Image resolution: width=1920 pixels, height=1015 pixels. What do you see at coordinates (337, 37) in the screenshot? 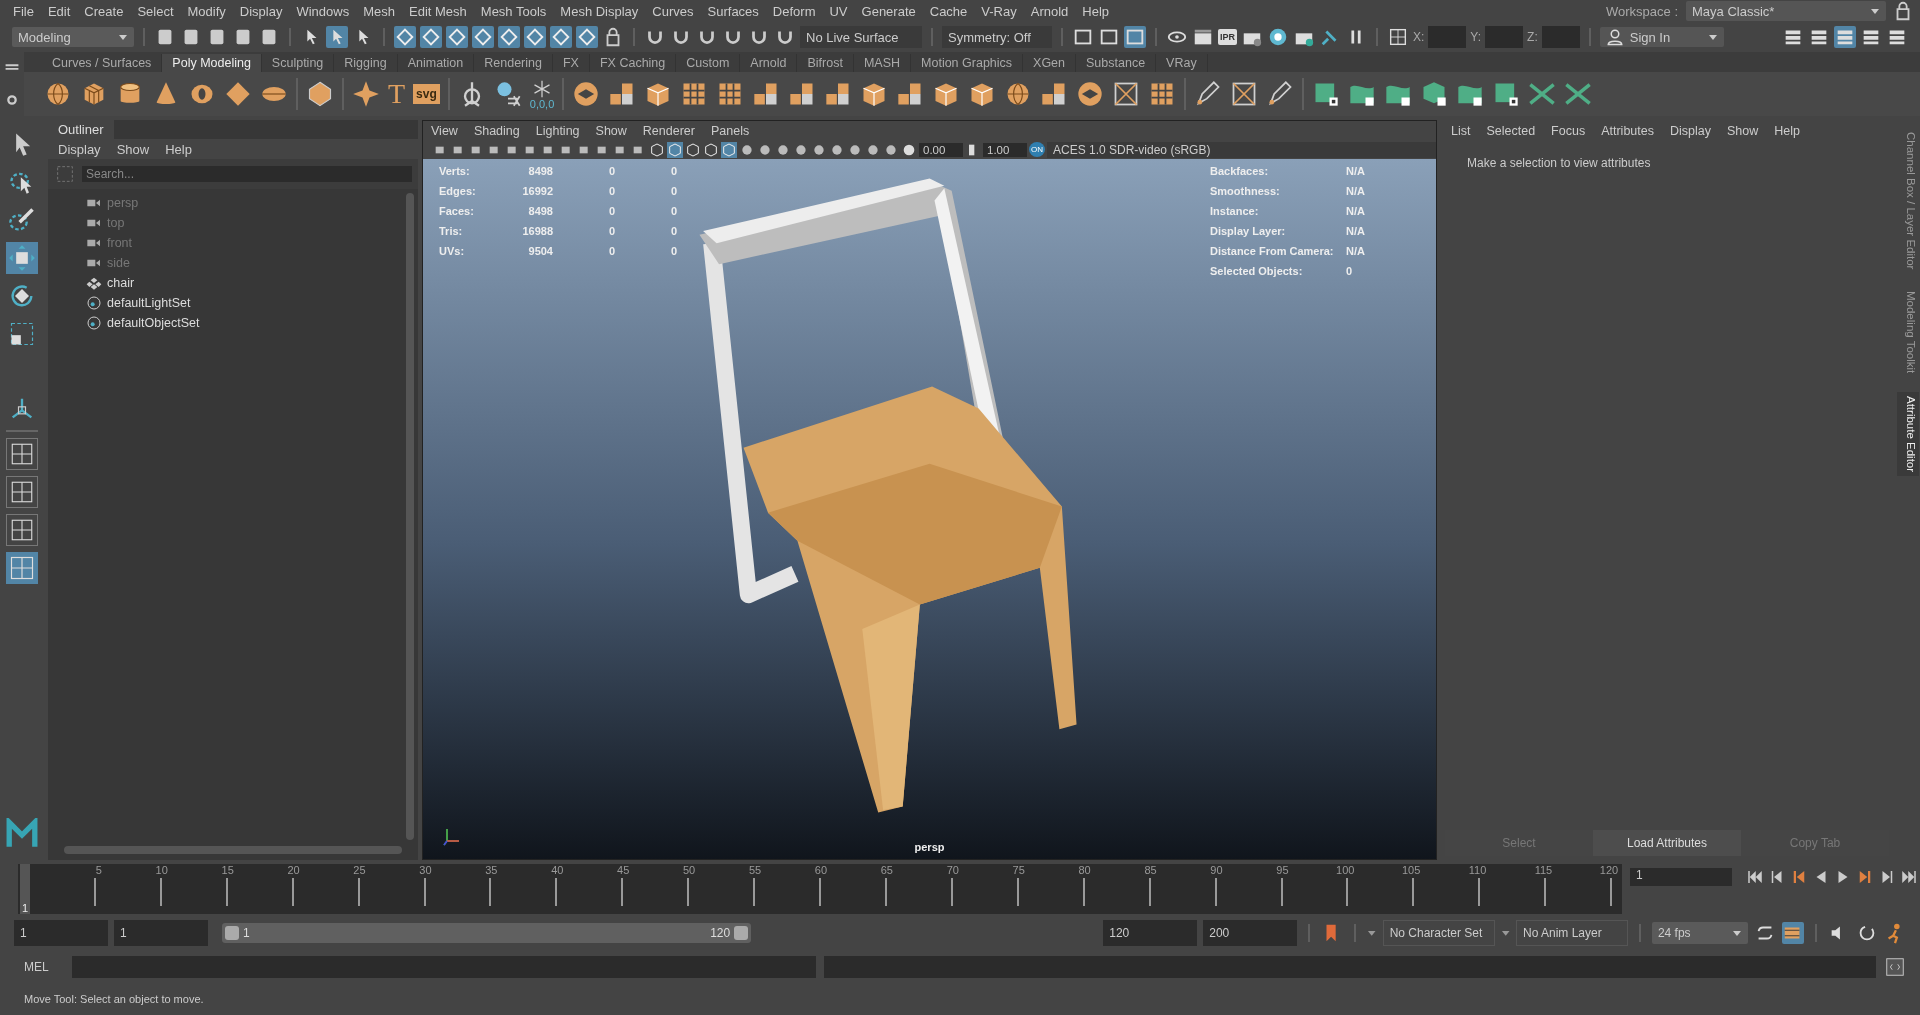
I see `select-mode-icon` at bounding box center [337, 37].